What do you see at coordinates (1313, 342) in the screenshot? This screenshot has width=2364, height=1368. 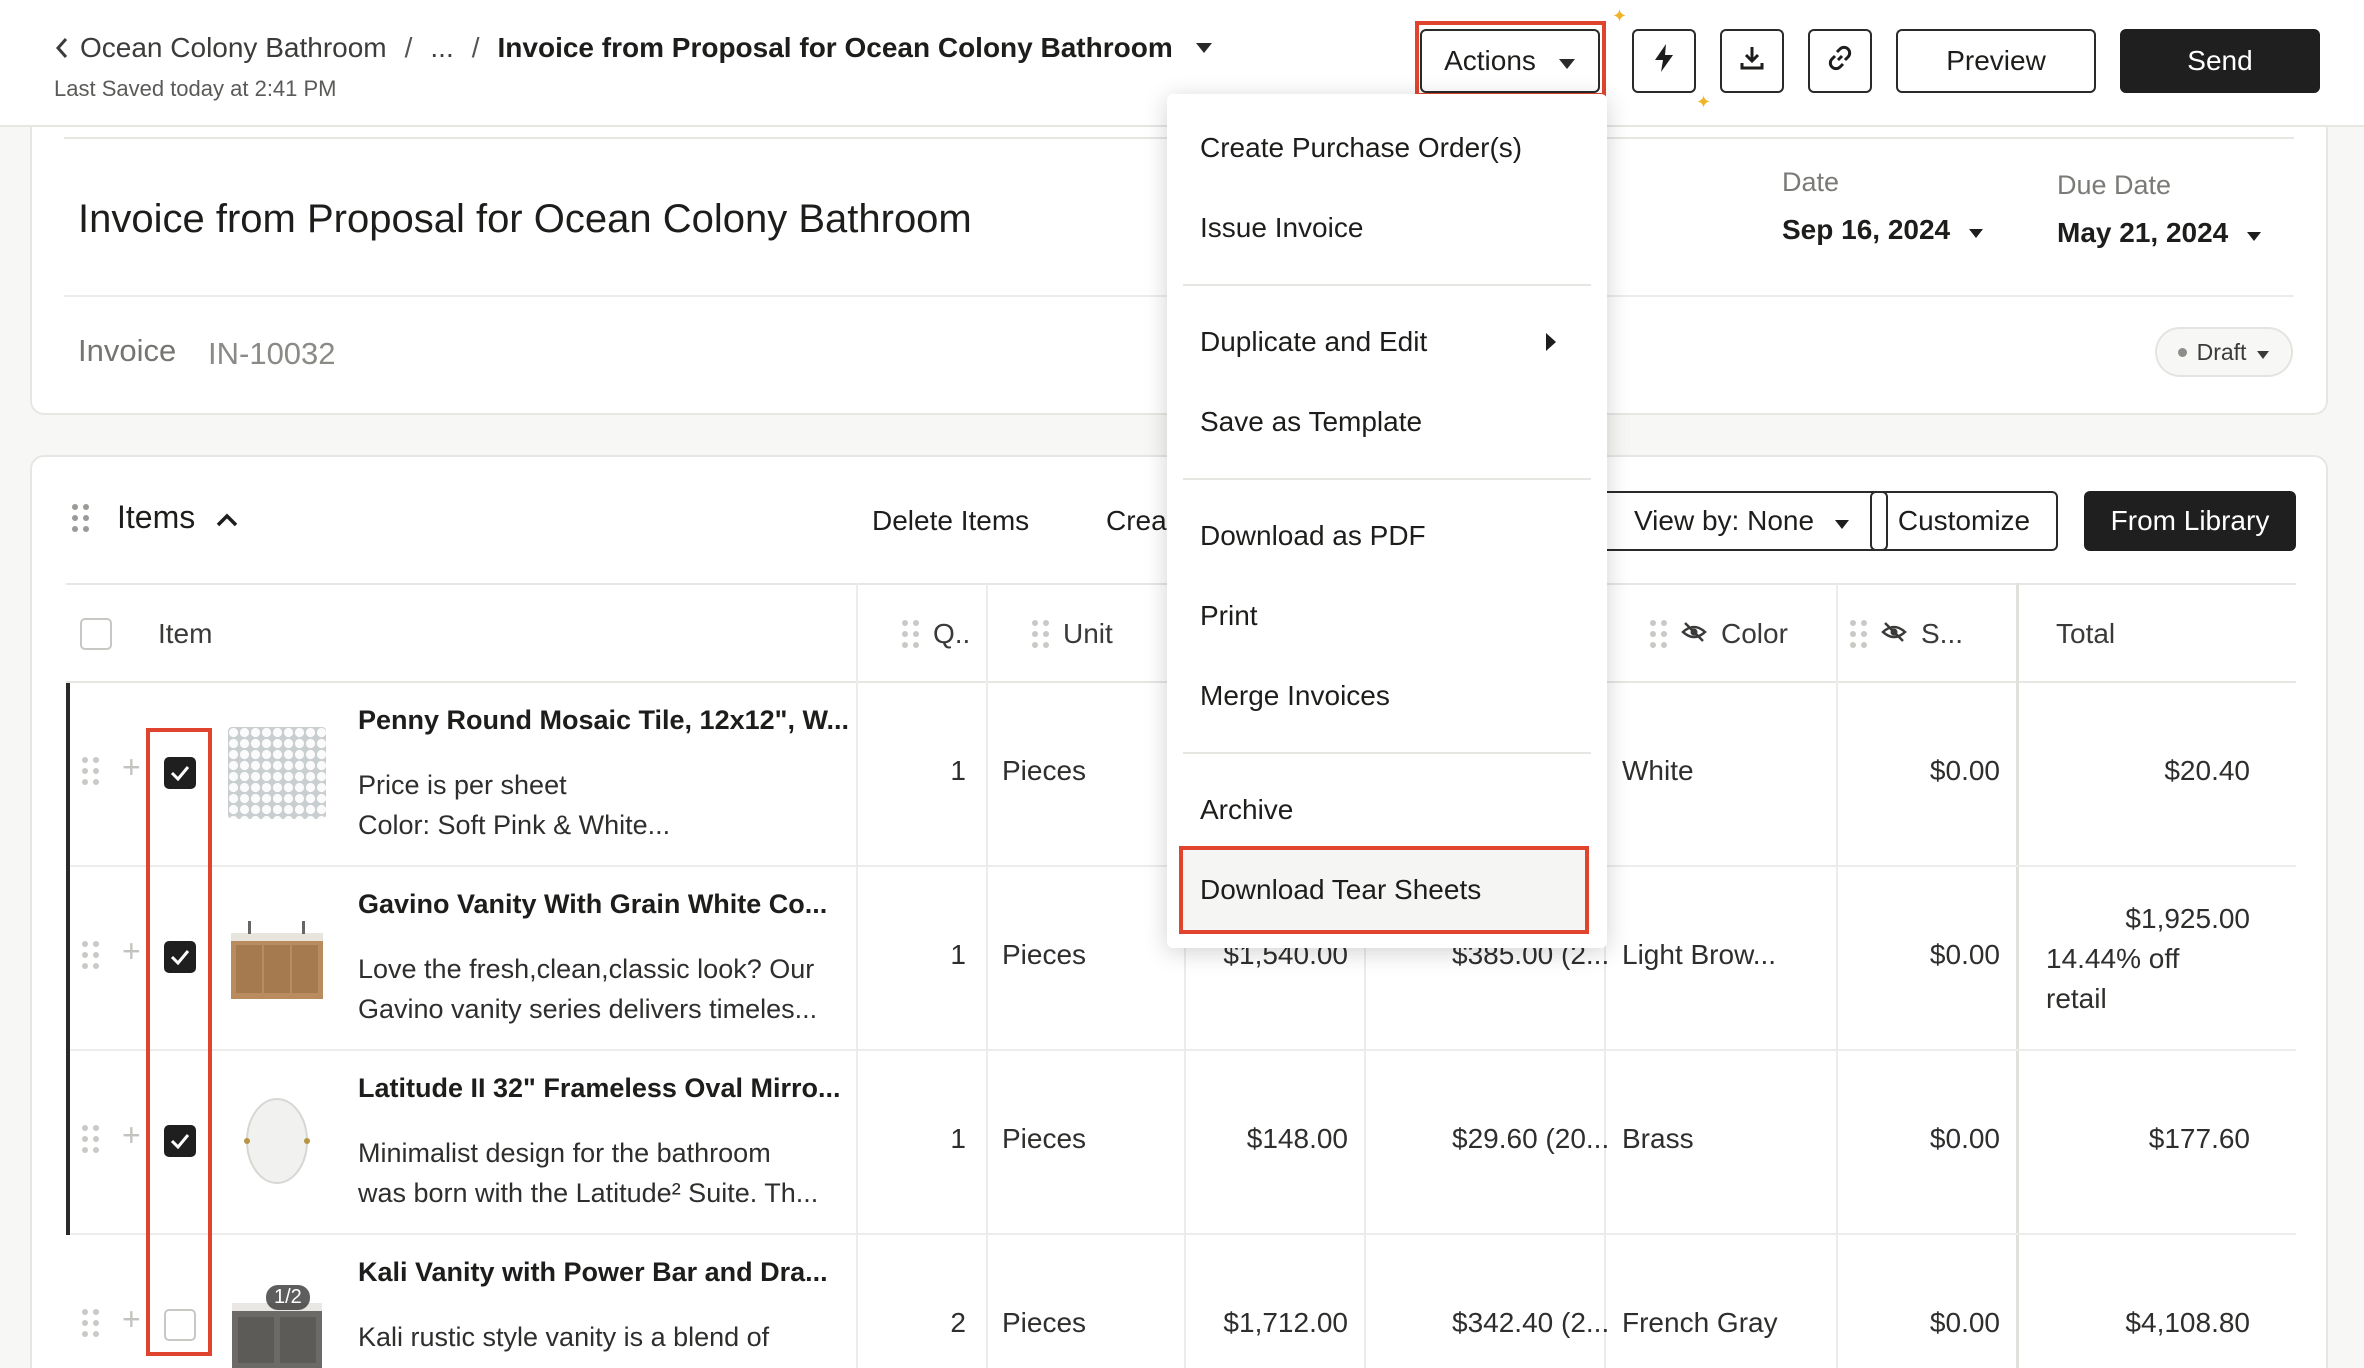 I see `menu-item-duplicate-and-edit: Duplicate and Edit` at bounding box center [1313, 342].